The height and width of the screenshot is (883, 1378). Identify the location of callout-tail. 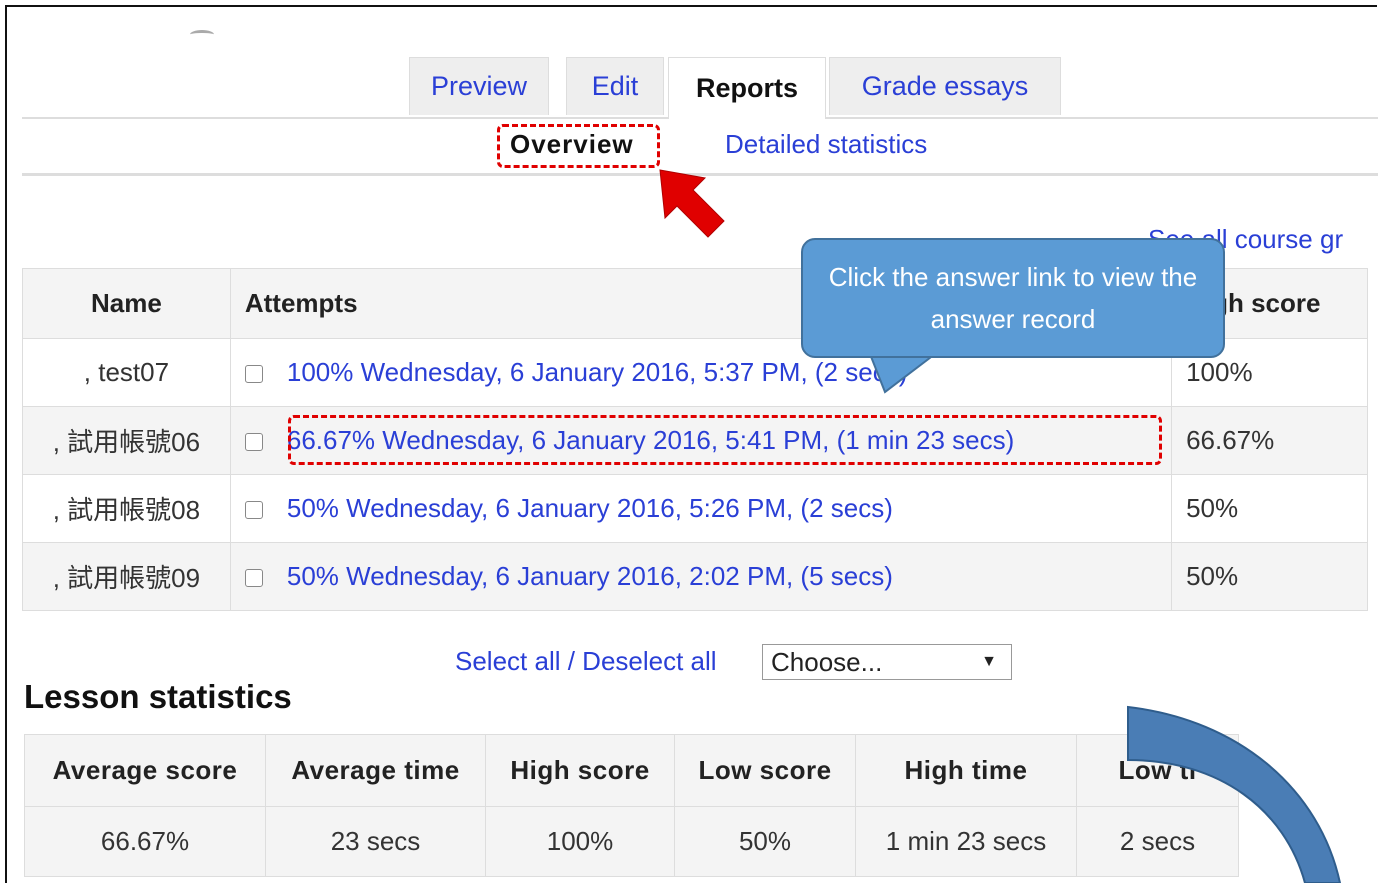
(903, 373).